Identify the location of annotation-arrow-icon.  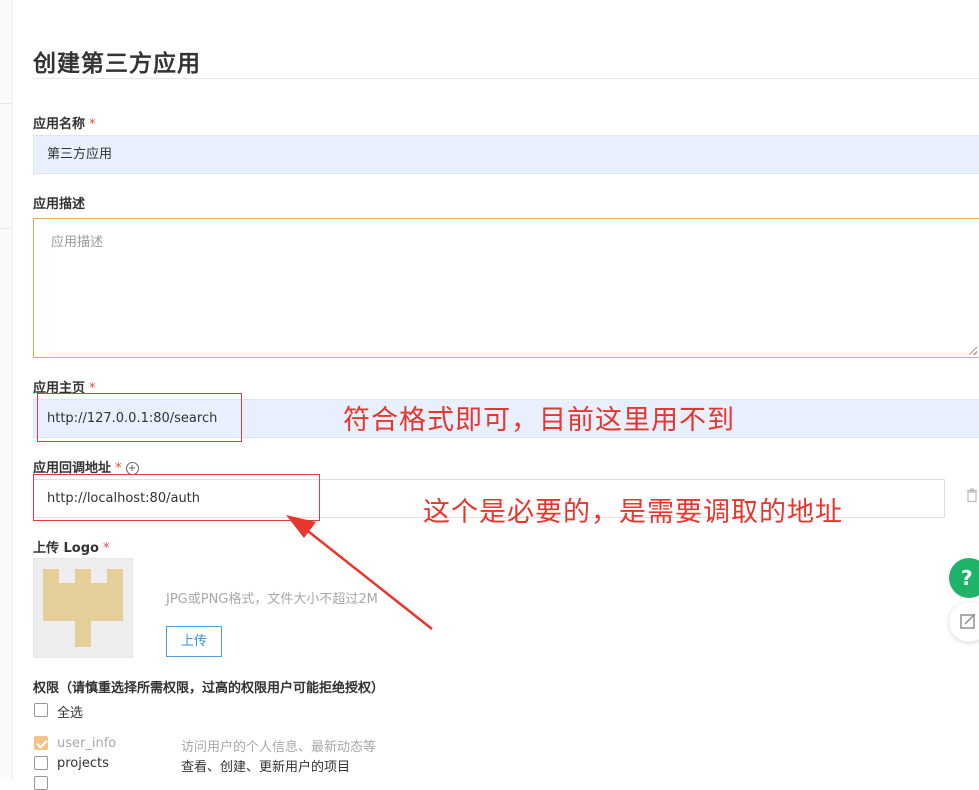
(359, 572).